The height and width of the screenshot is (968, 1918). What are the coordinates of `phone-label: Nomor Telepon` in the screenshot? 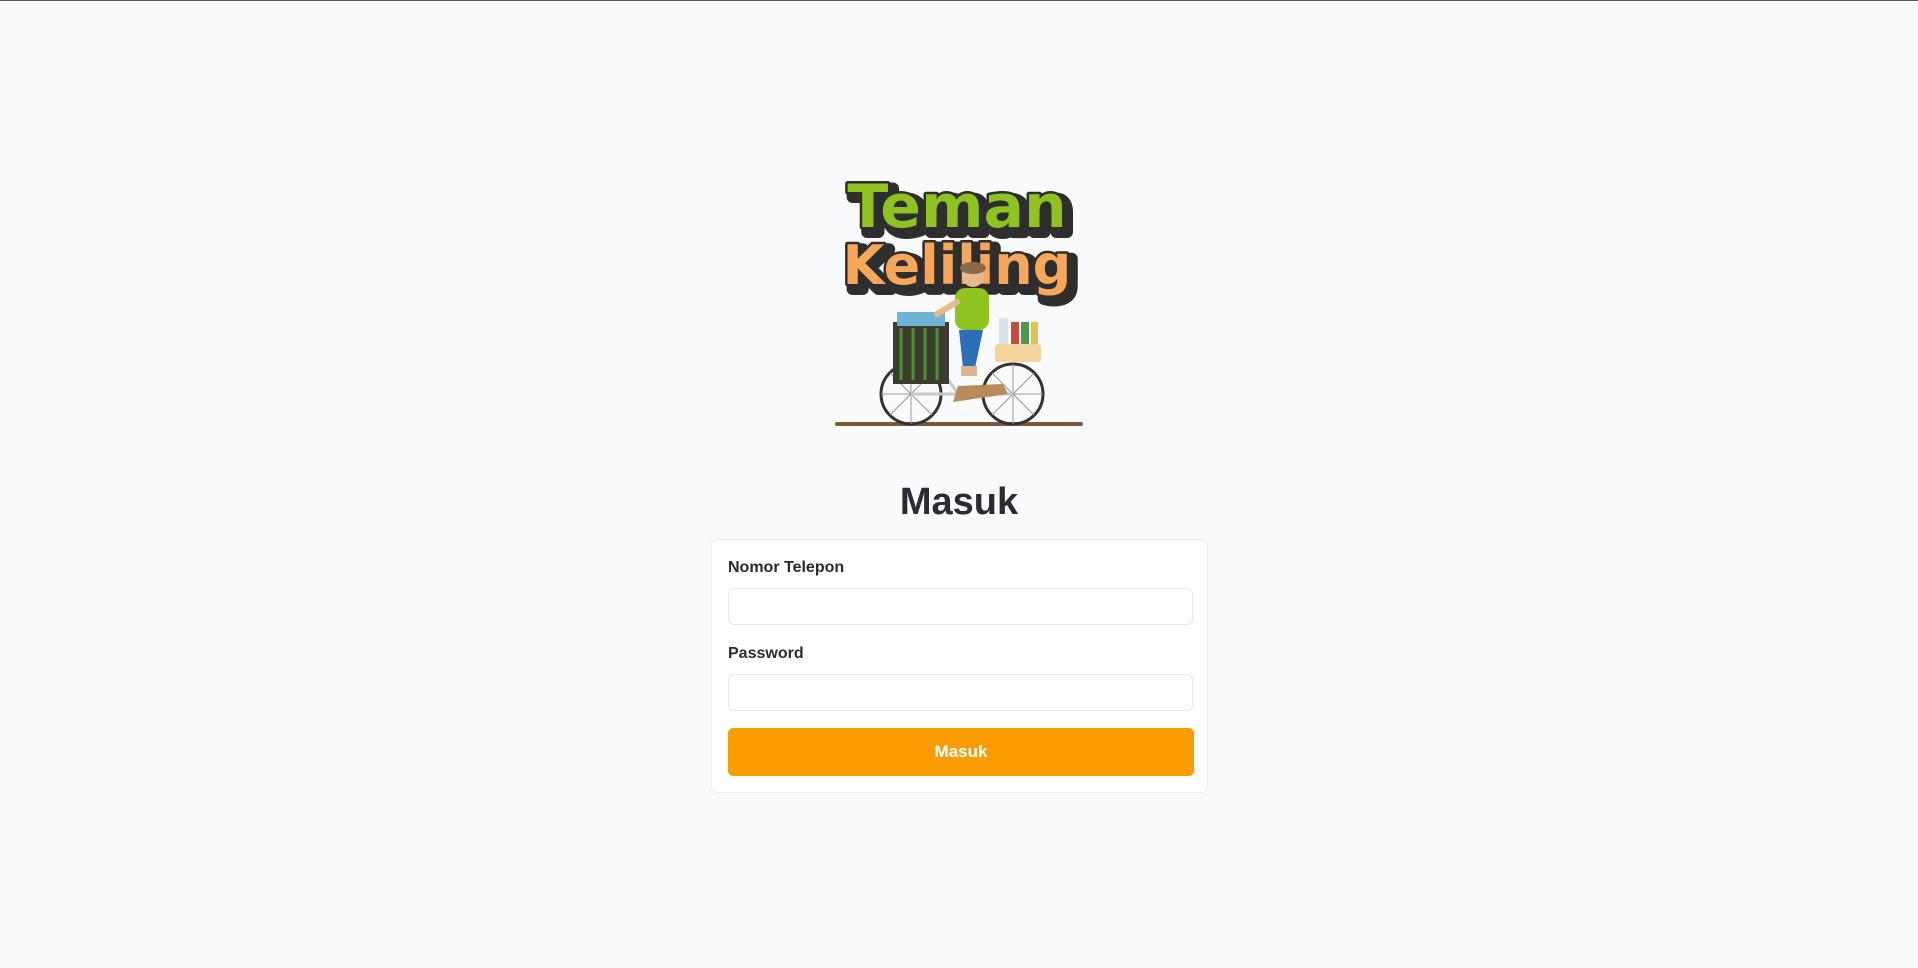 It's located at (786, 567).